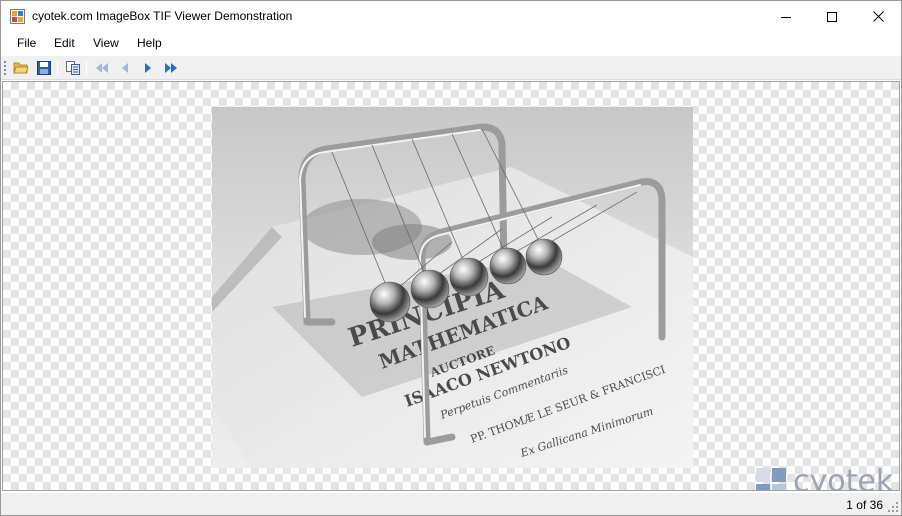  I want to click on cyotek-logo-text: cyotek, so click(843, 477).